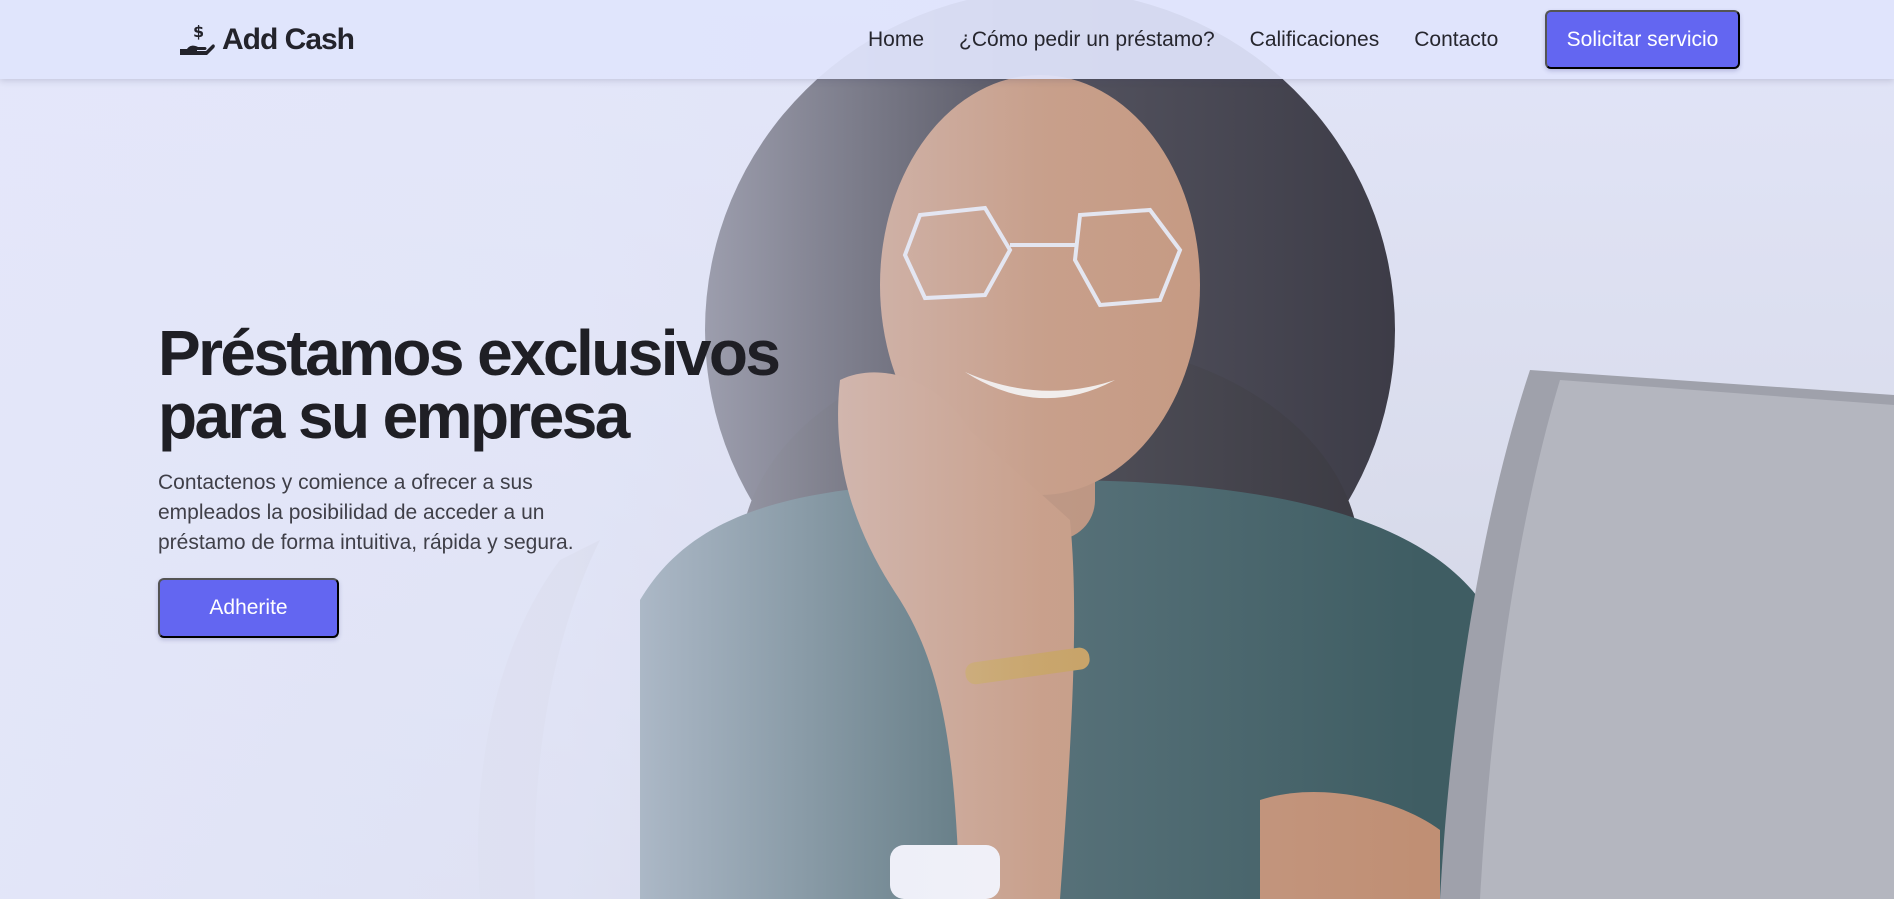  What do you see at coordinates (288, 39) in the screenshot?
I see `brand-name: Add Cash` at bounding box center [288, 39].